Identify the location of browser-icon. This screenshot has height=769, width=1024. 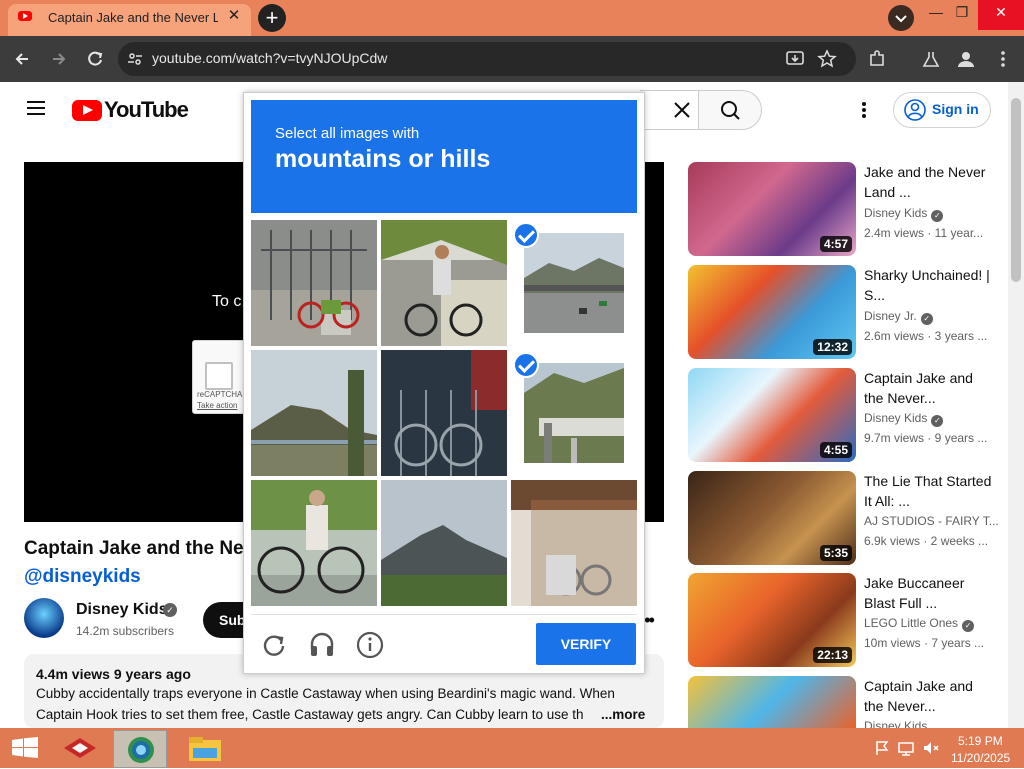
(141, 750).